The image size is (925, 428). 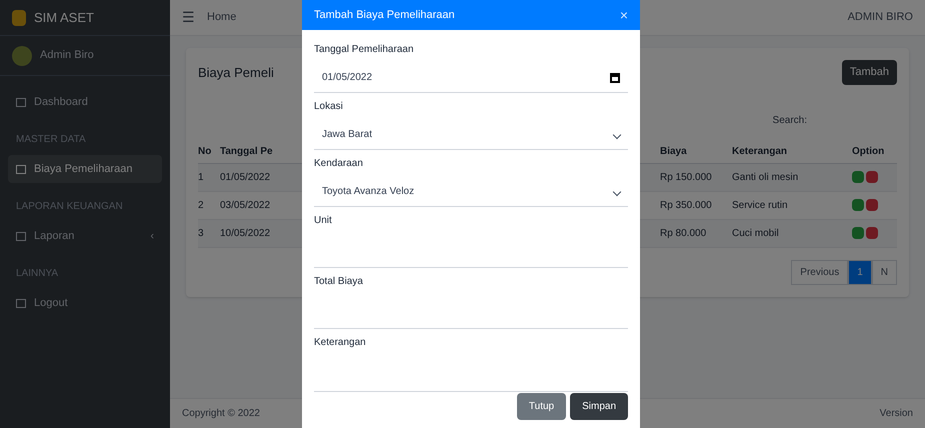 What do you see at coordinates (755, 233) in the screenshot?
I see `table-cell: Cuci mobil` at bounding box center [755, 233].